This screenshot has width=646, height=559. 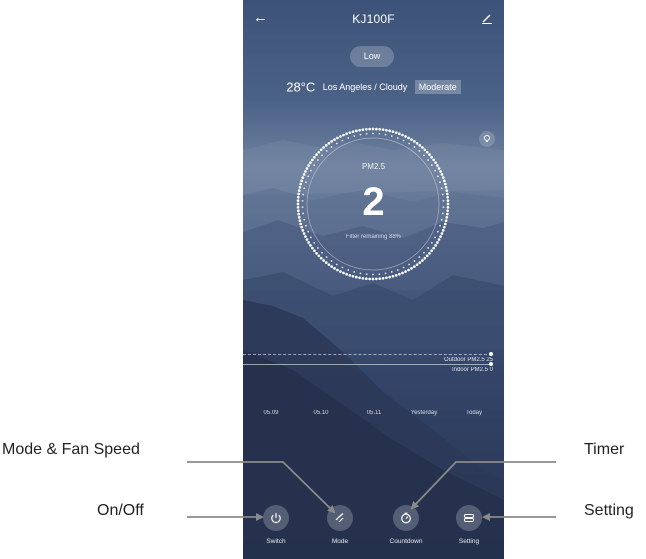 I want to click on mode-button: Mode, so click(x=340, y=525).